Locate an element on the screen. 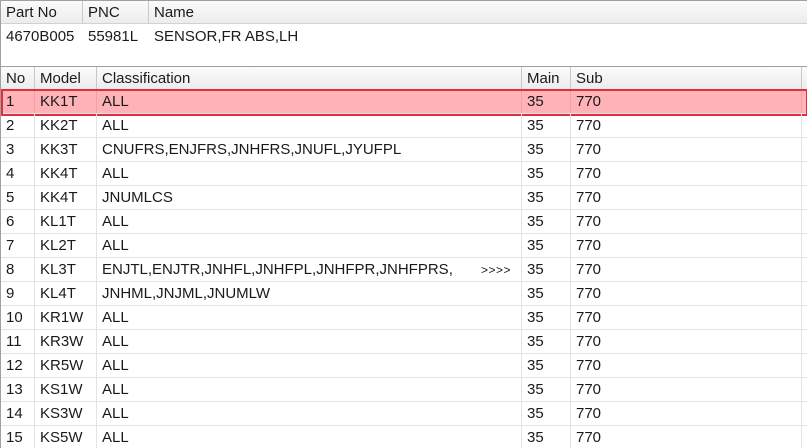  table-row: 15 KS5W ALL 35 770 is located at coordinates (404, 437).